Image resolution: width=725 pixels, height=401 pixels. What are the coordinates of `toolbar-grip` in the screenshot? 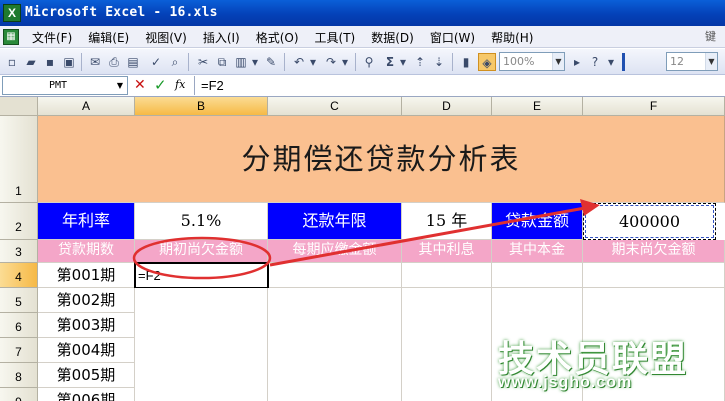 It's located at (623, 62).